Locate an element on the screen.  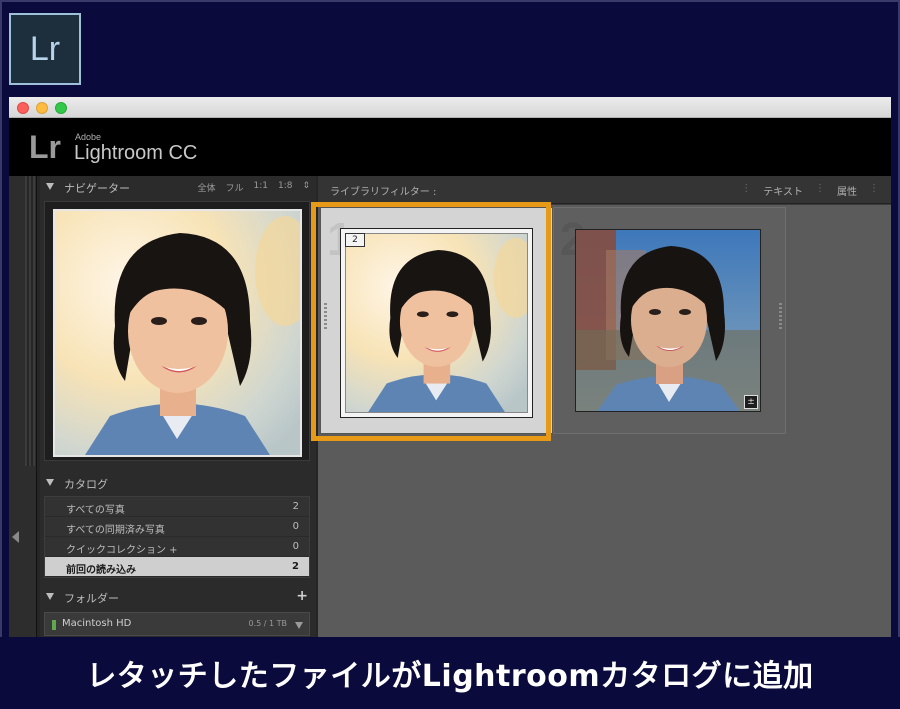
portrait-image is located at coordinates (177, 333).